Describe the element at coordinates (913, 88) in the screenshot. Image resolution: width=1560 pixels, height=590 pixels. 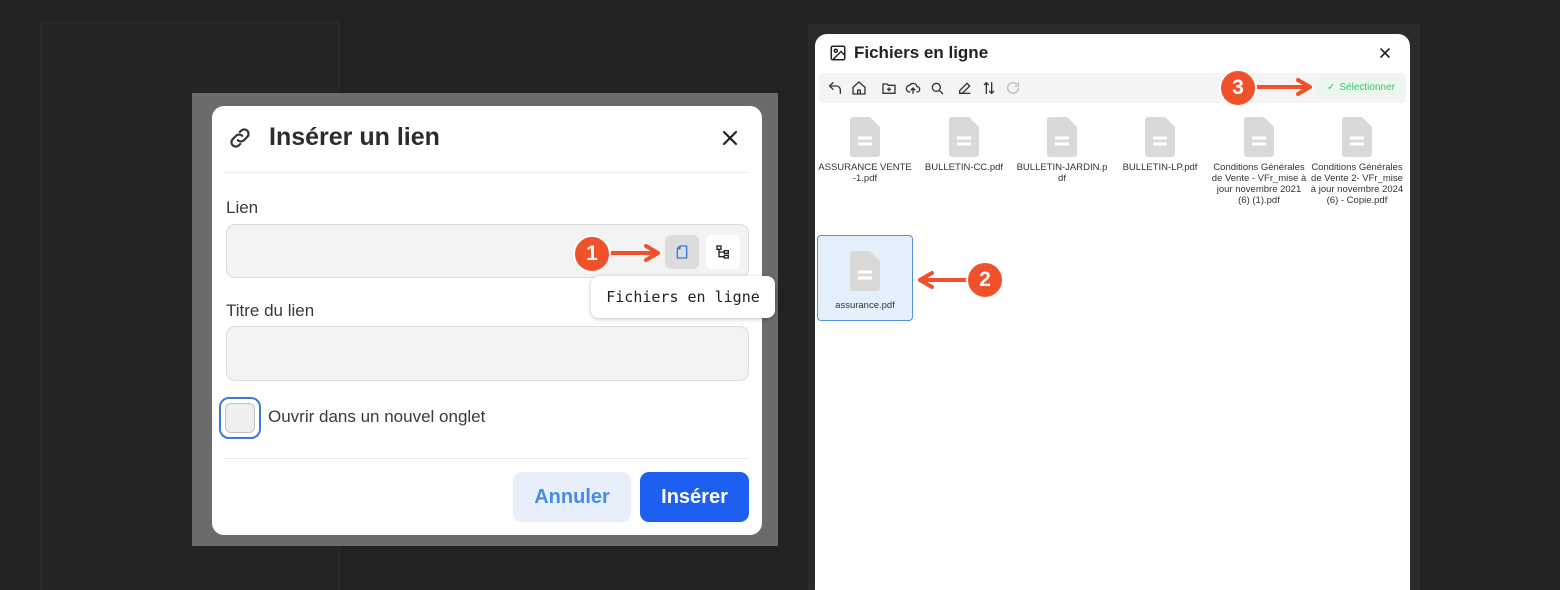
I see `upload-icon` at that location.